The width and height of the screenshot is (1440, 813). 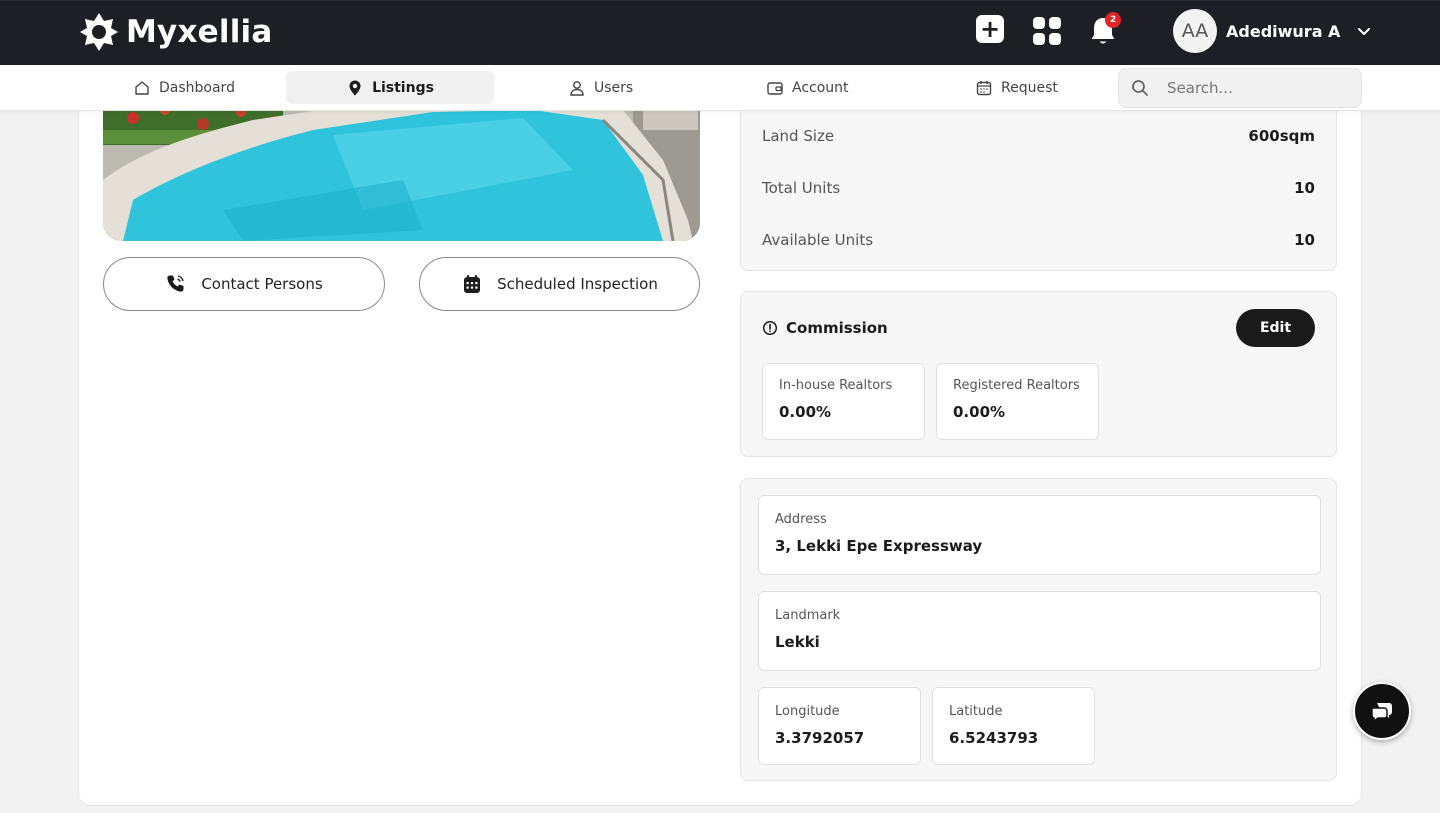 I want to click on add-button: +, so click(x=990, y=29).